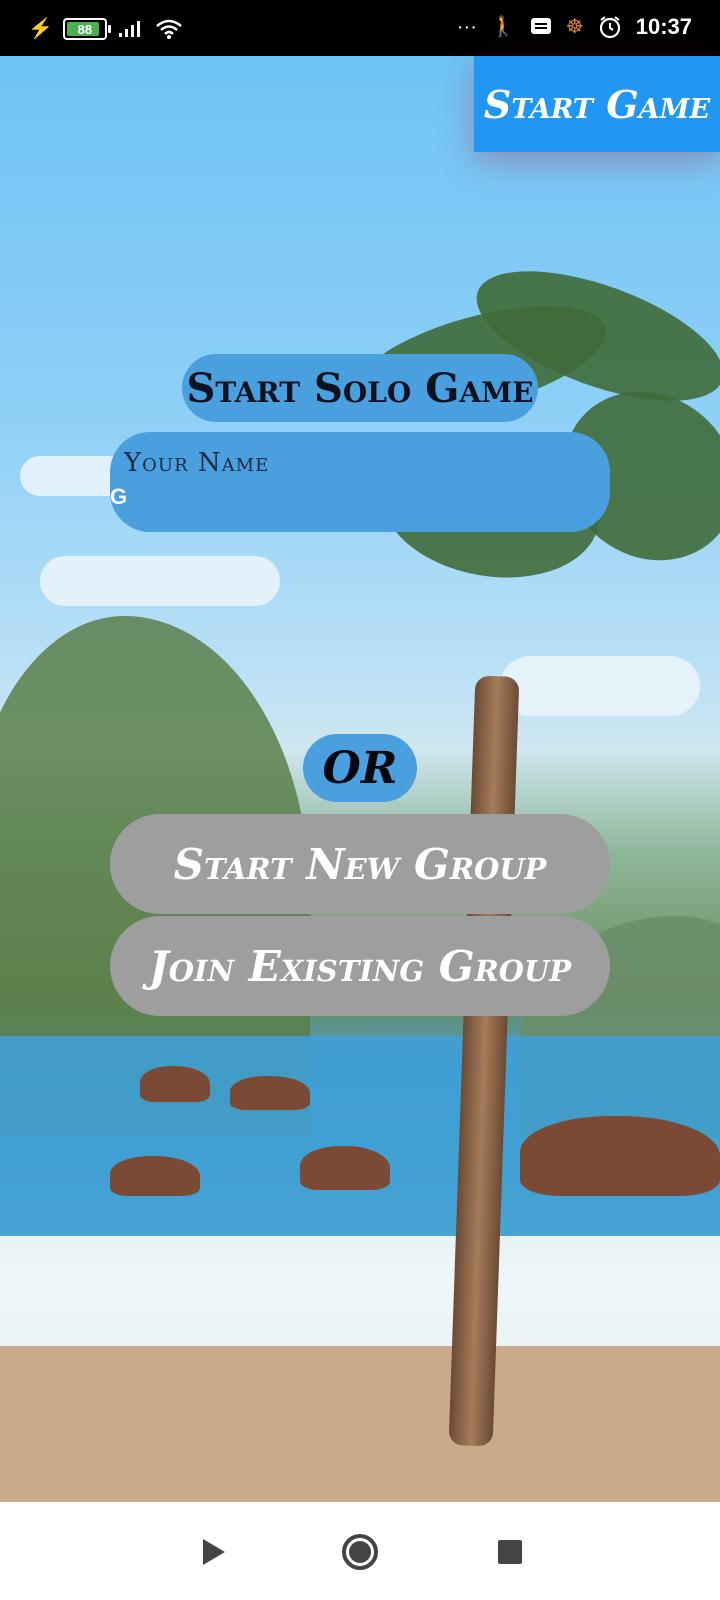  I want to click on home-icon, so click(360, 1552).